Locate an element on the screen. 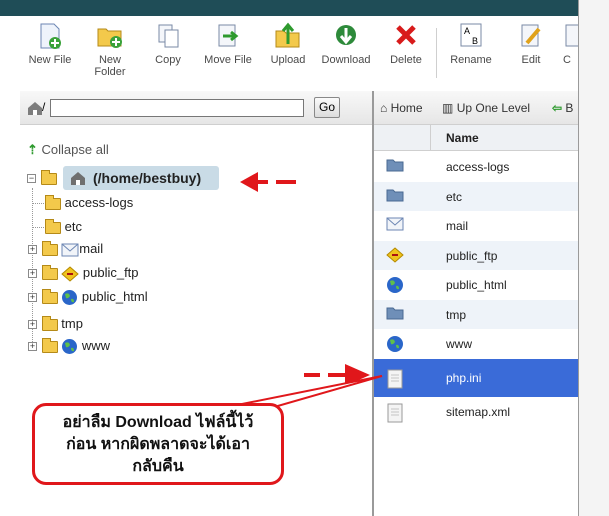 This screenshot has height=516, width=609. root-expander: − is located at coordinates (42, 178).